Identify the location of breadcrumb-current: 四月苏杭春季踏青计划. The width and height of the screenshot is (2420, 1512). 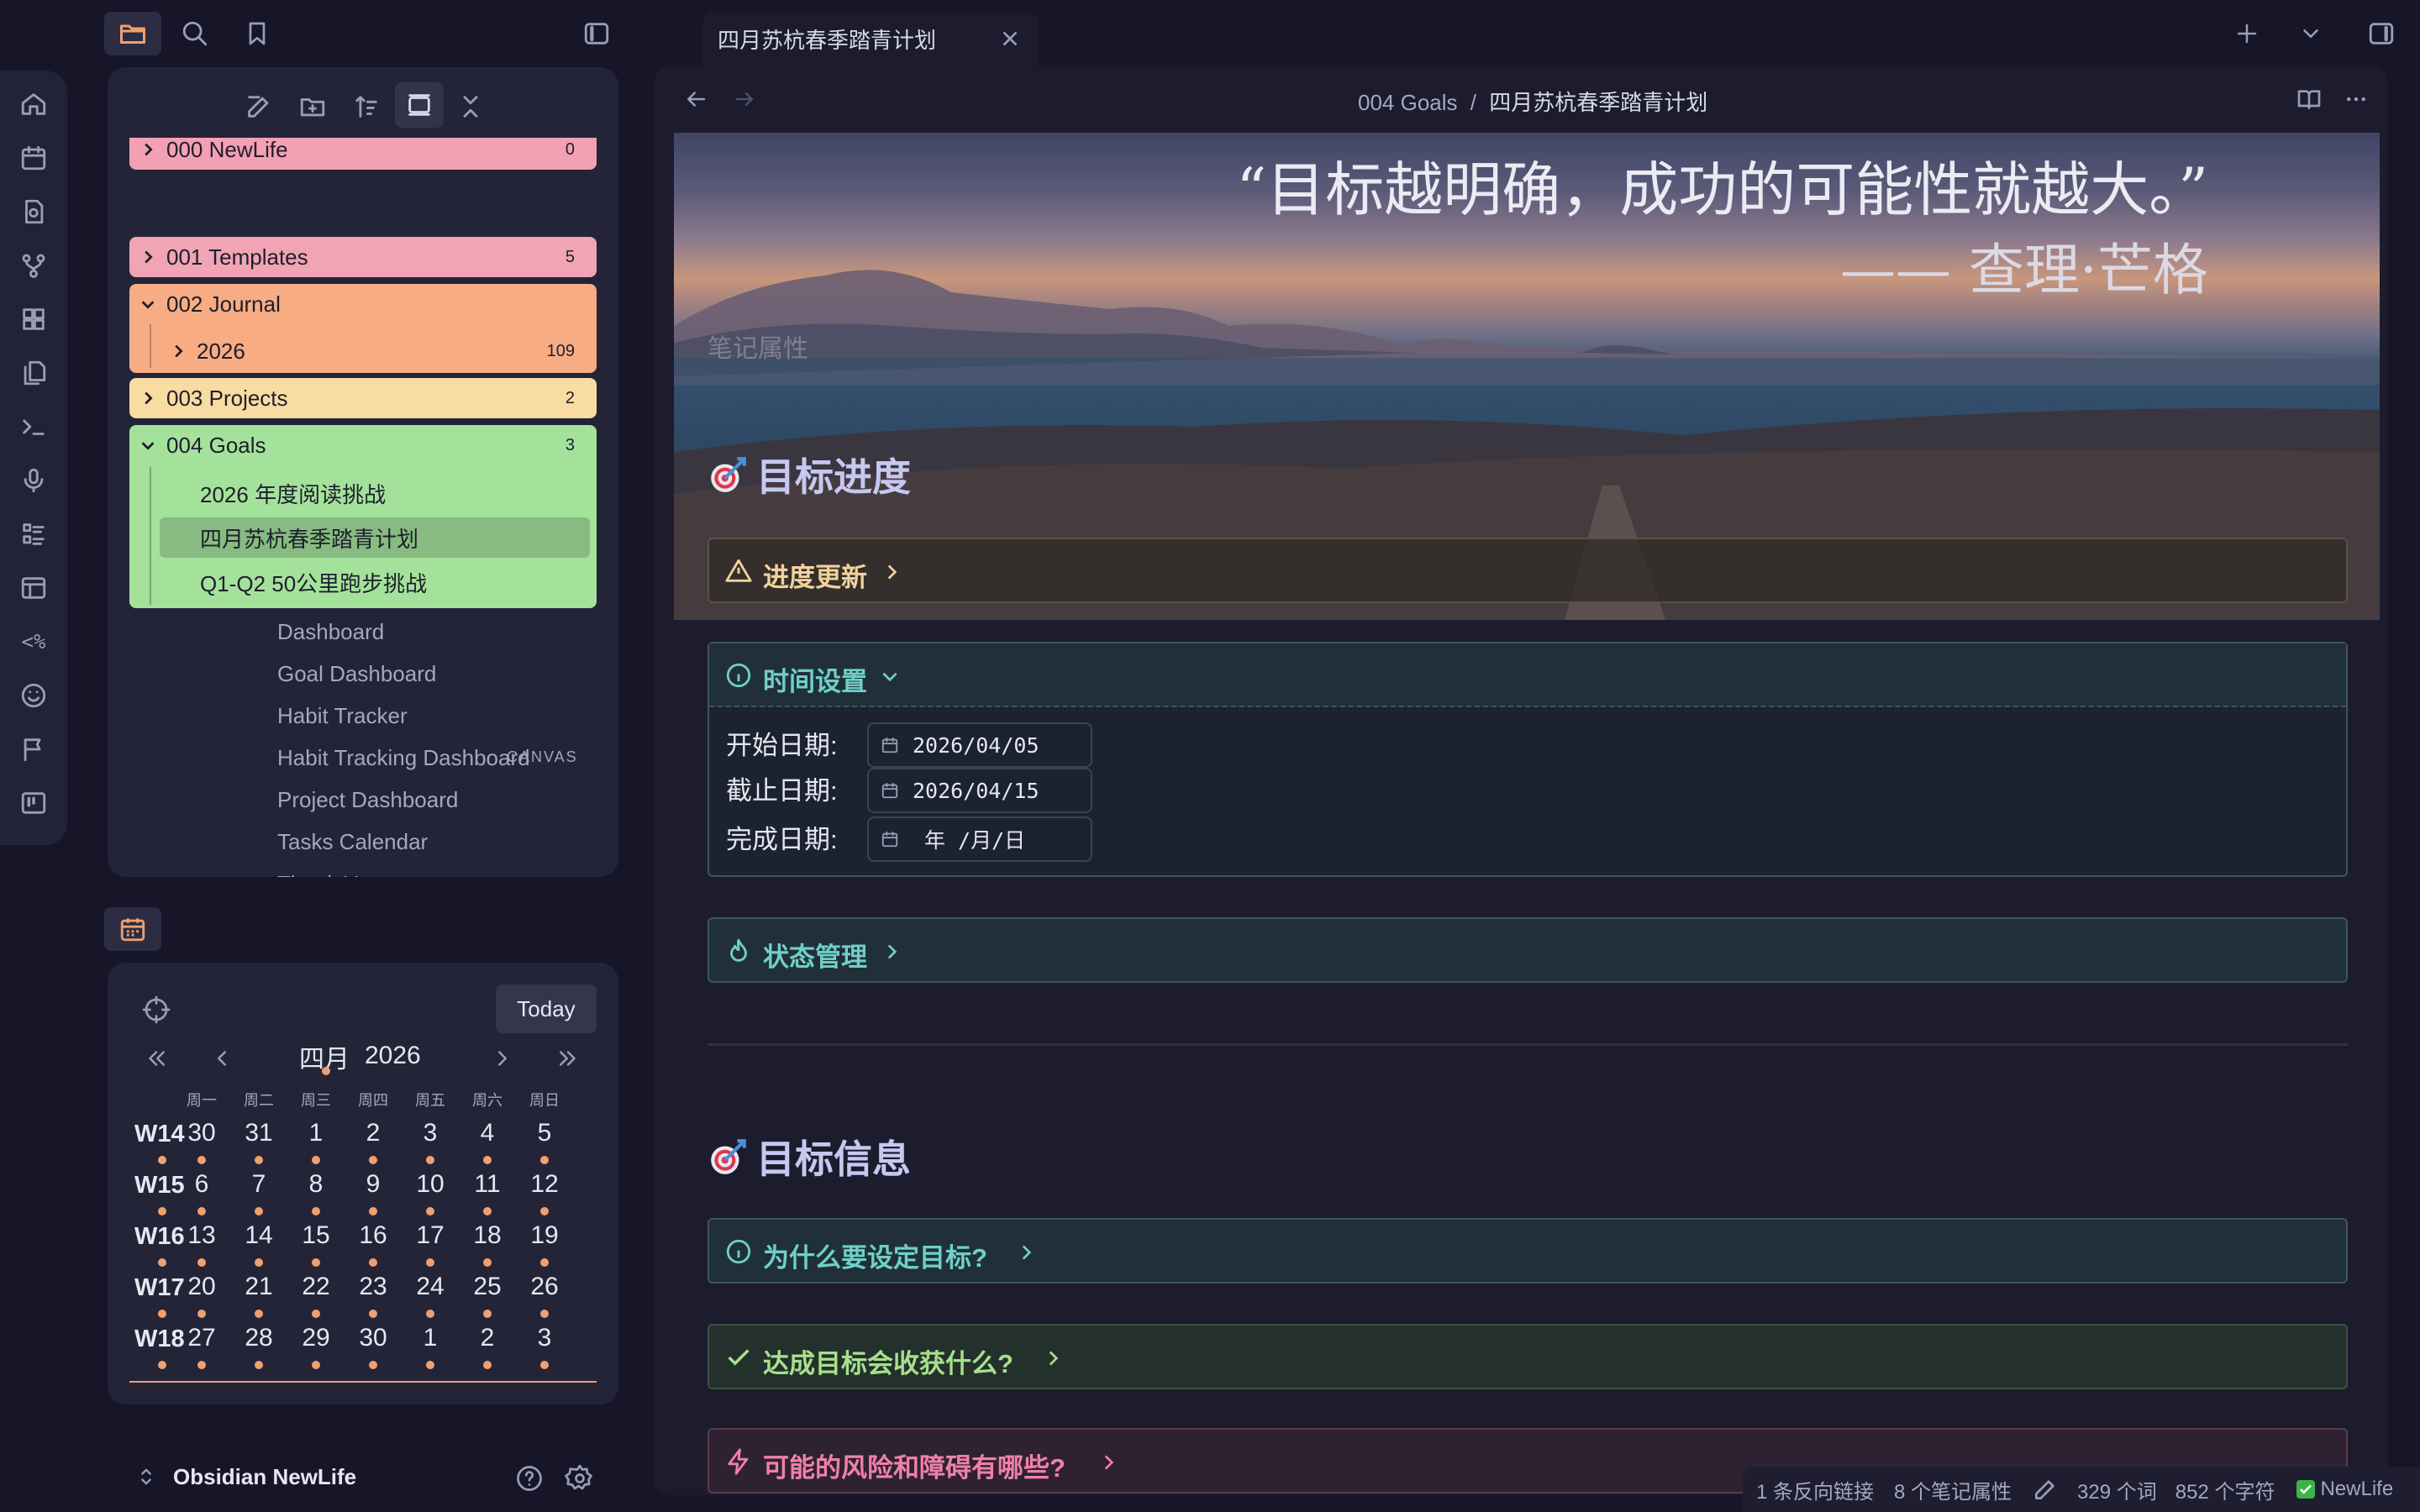
(1598, 102).